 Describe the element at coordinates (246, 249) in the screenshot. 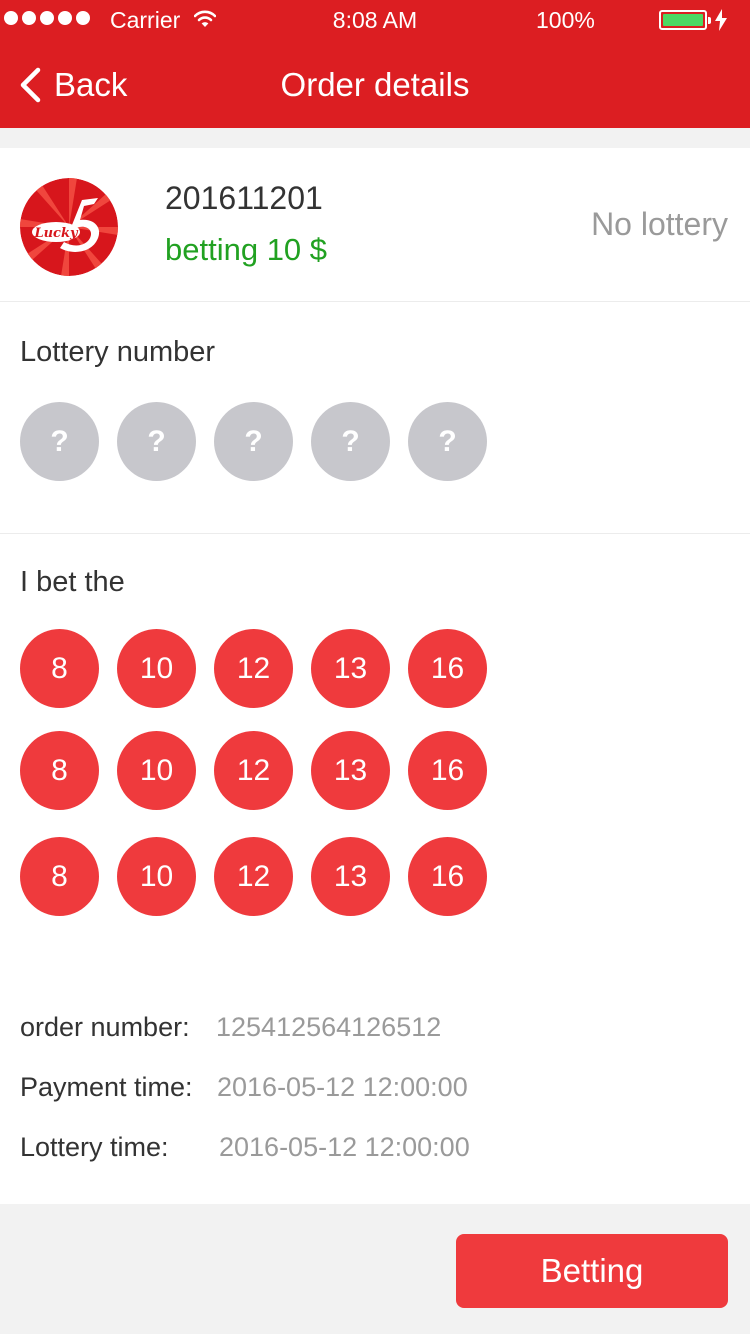

I see `bet-amount: betting 10 $` at that location.